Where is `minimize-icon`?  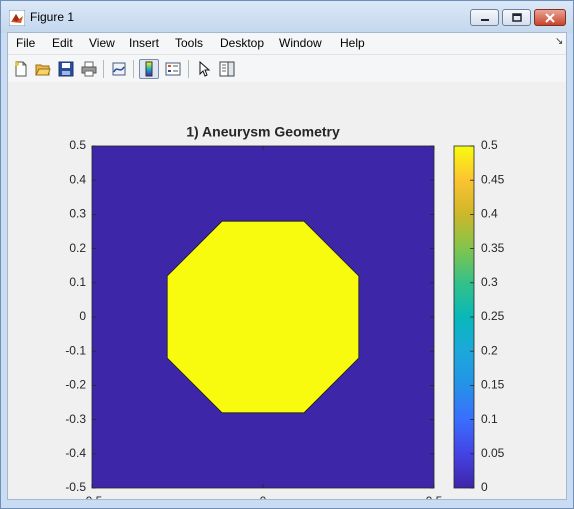
minimize-icon is located at coordinates (484, 19).